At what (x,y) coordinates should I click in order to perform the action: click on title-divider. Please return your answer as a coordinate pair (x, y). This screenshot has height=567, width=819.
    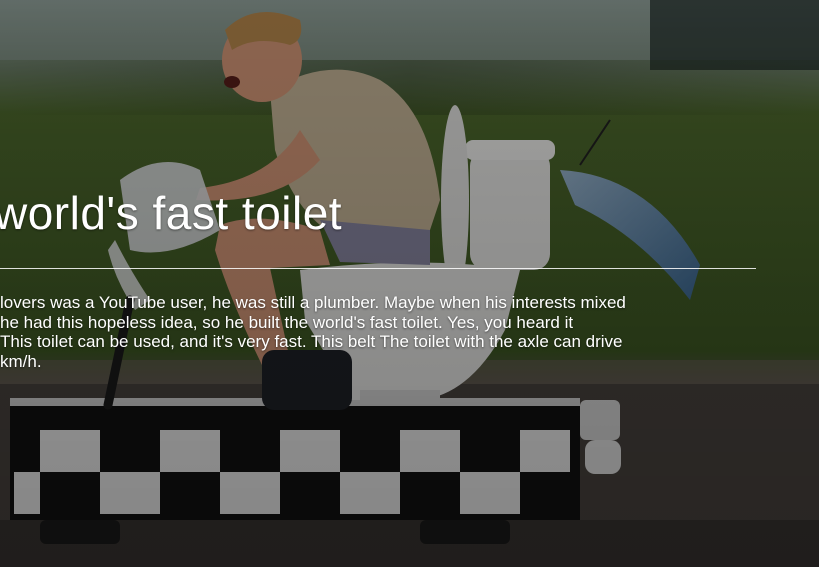
    Looking at the image, I should click on (378, 268).